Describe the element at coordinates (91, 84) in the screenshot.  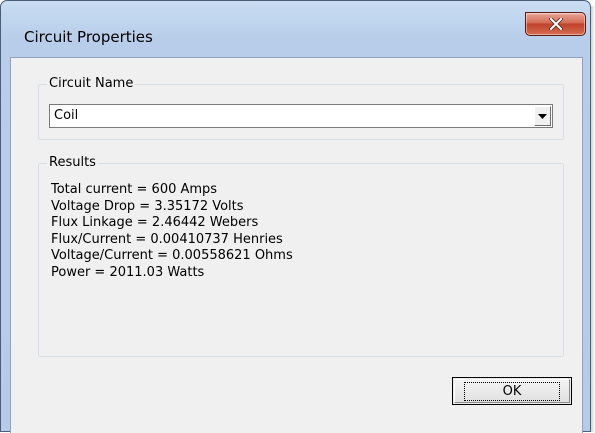
I see `circuit-name-label: Circuit Name` at that location.